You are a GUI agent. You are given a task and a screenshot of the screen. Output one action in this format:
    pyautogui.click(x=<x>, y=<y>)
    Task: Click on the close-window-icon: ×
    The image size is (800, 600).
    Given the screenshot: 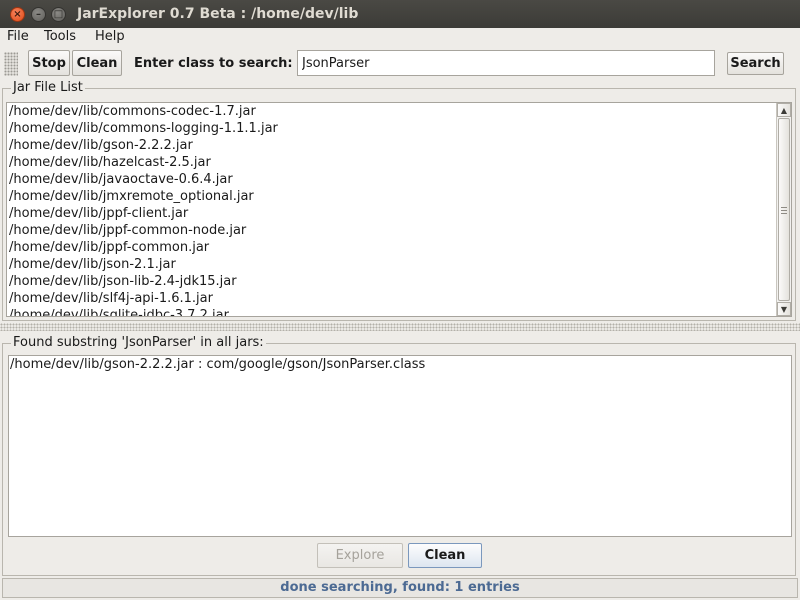 What is the action you would take?
    pyautogui.click(x=17, y=14)
    